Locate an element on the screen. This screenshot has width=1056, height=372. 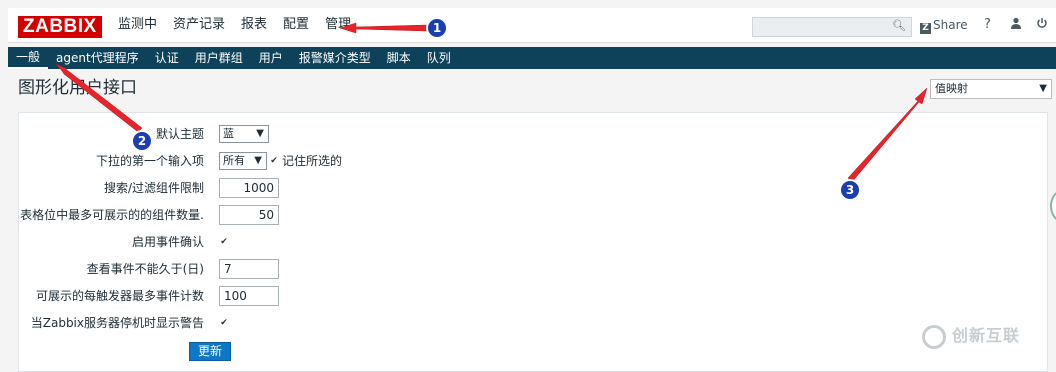
max-table-elements-input: 50 is located at coordinates (249, 215).